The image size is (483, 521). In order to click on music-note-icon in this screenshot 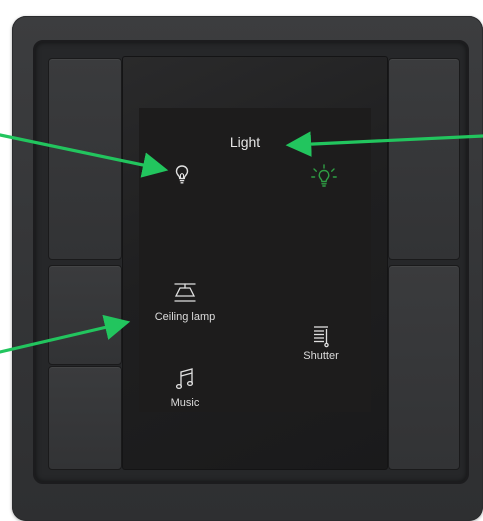, I will do `click(185, 381)`.